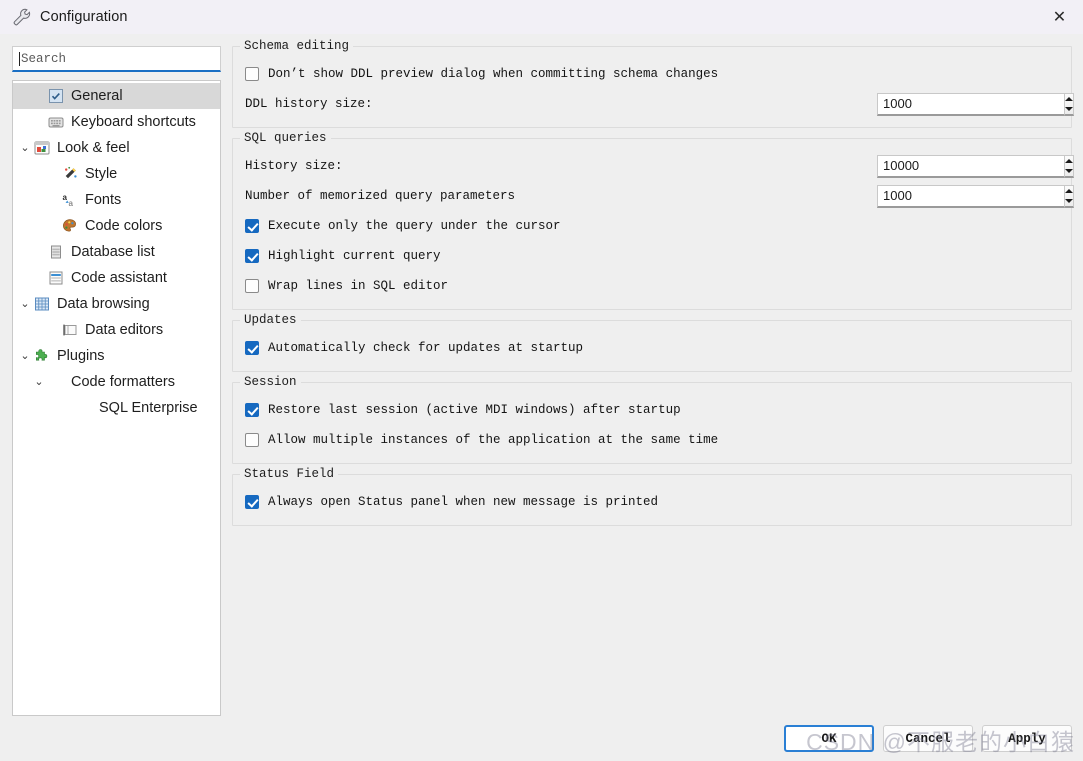  I want to click on tree-item-label: Code formatters, so click(123, 381).